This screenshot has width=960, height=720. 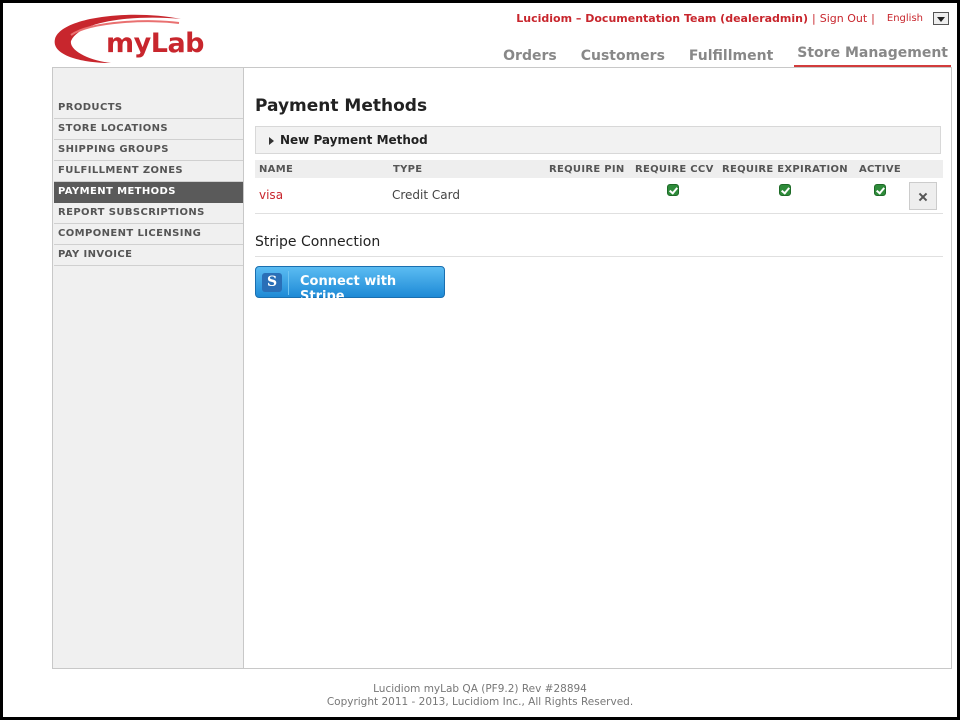 I want to click on sidebar-item-report-subscriptions: REPORT SUBSCRIPTIONS, so click(x=148, y=213).